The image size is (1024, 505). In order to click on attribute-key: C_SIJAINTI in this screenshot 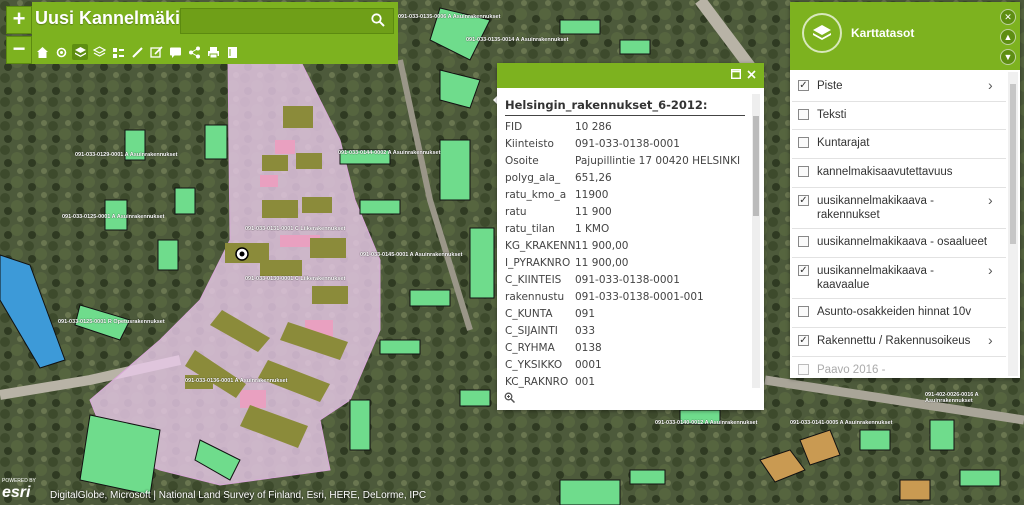, I will do `click(531, 331)`.